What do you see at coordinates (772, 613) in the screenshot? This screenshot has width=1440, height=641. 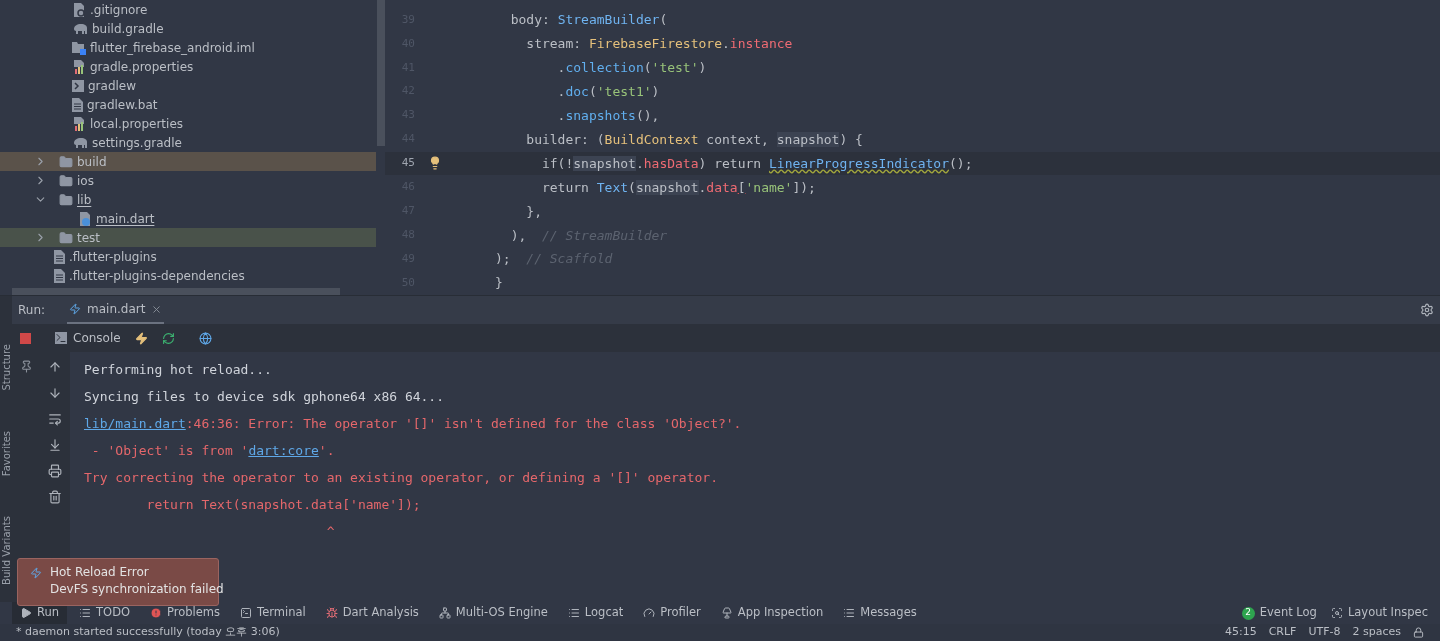 I see `tool-tab: App Inspection` at bounding box center [772, 613].